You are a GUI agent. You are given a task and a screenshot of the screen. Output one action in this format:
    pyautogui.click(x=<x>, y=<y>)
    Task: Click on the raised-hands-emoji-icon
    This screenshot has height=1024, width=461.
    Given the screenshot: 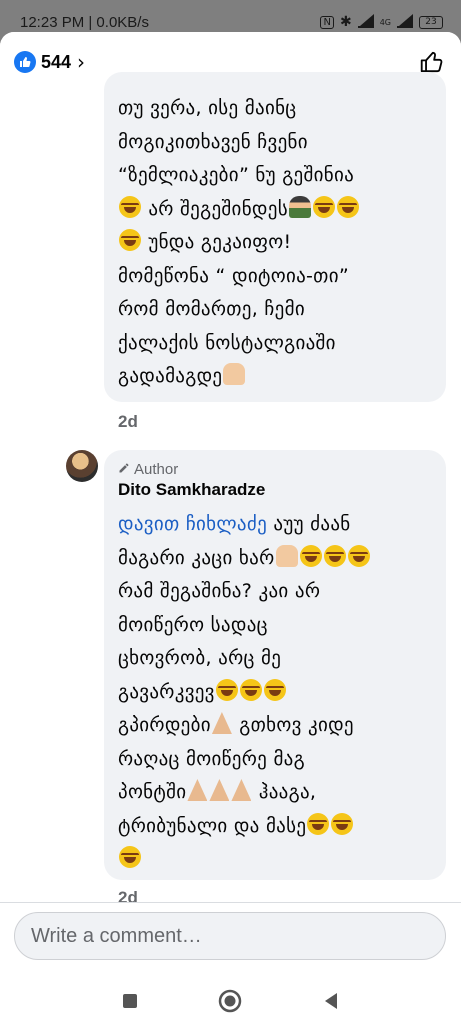 What is the action you would take?
    pyautogui.click(x=234, y=374)
    